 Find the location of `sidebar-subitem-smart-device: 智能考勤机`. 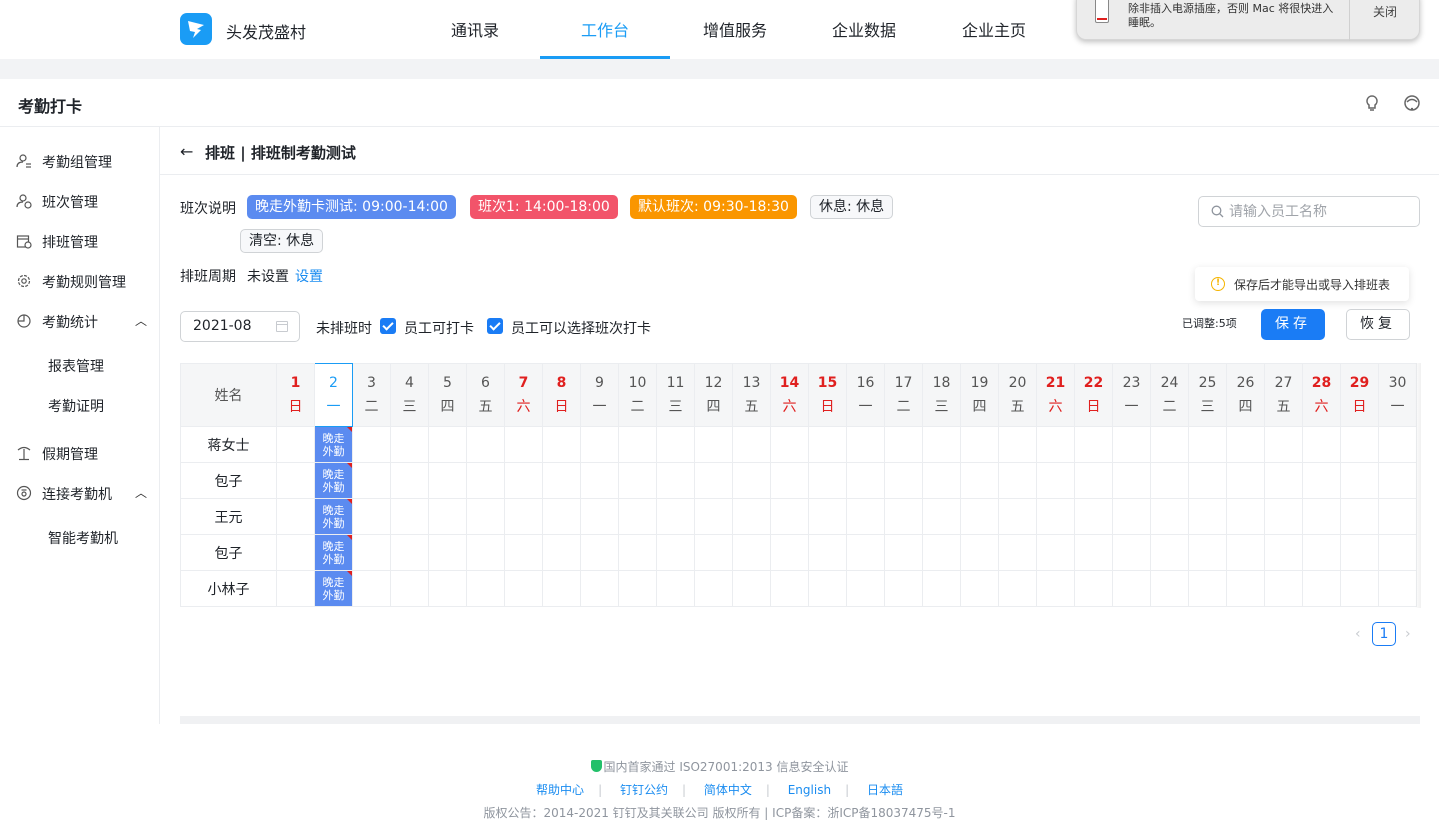

sidebar-subitem-smart-device: 智能考勤机 is located at coordinates (83, 538).